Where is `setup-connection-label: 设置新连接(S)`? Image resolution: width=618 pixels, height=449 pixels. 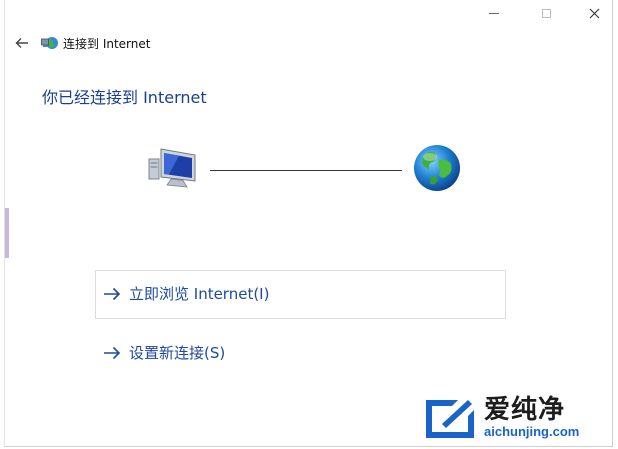
setup-connection-label: 设置新连接(S) is located at coordinates (177, 353).